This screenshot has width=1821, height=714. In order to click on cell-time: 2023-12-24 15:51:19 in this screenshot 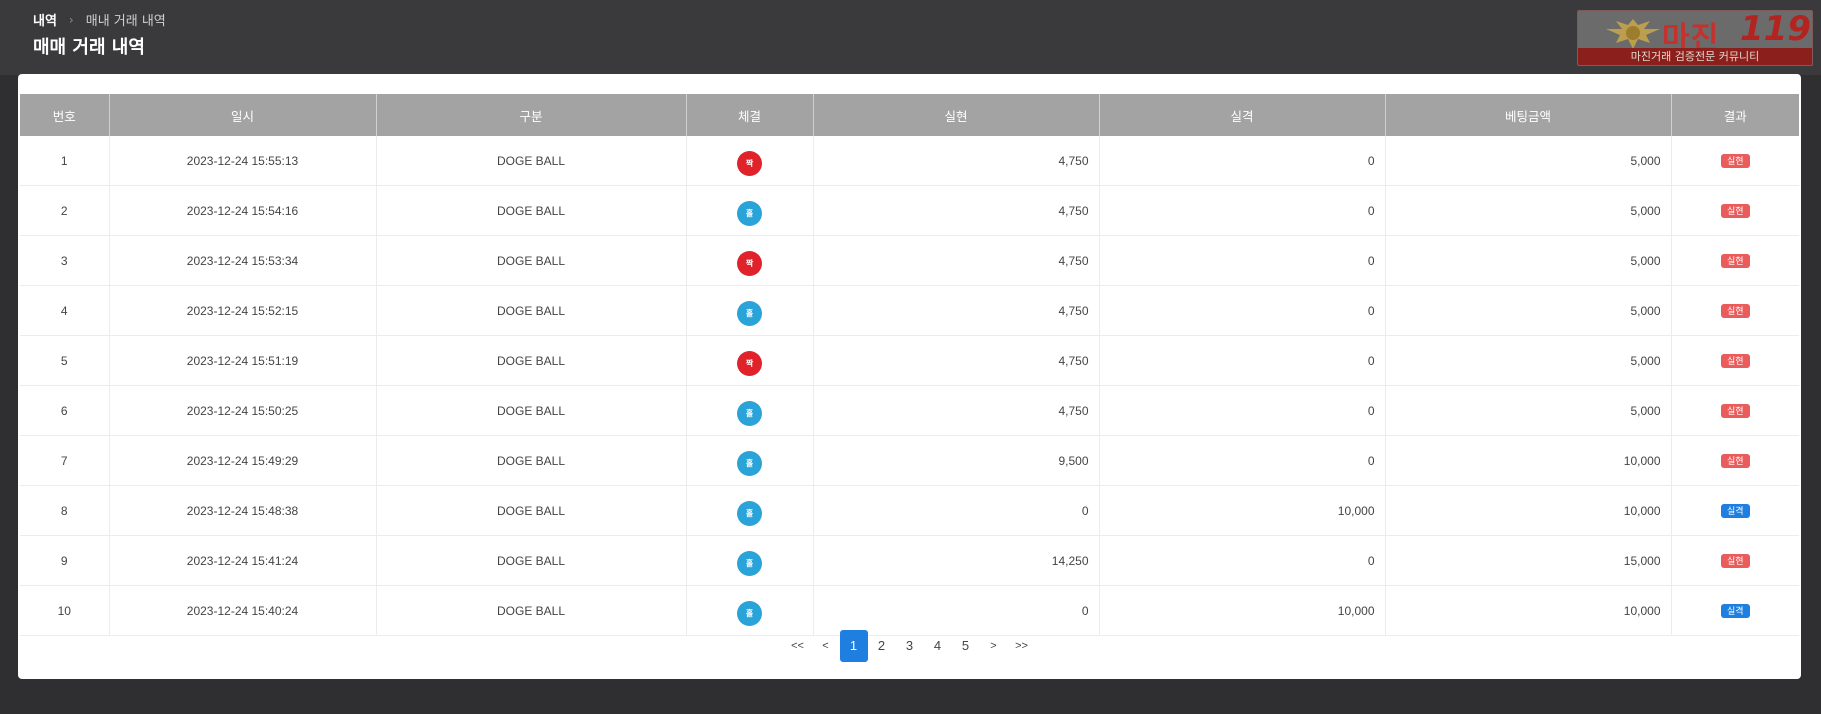, I will do `click(243, 360)`.